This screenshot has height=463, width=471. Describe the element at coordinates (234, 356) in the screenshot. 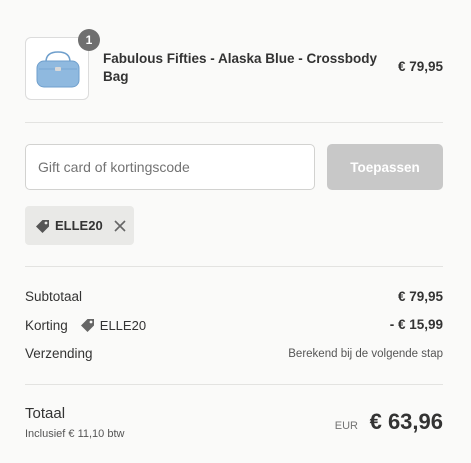

I see `shipping-row: Verzending Berekend bij de volgende stap` at that location.